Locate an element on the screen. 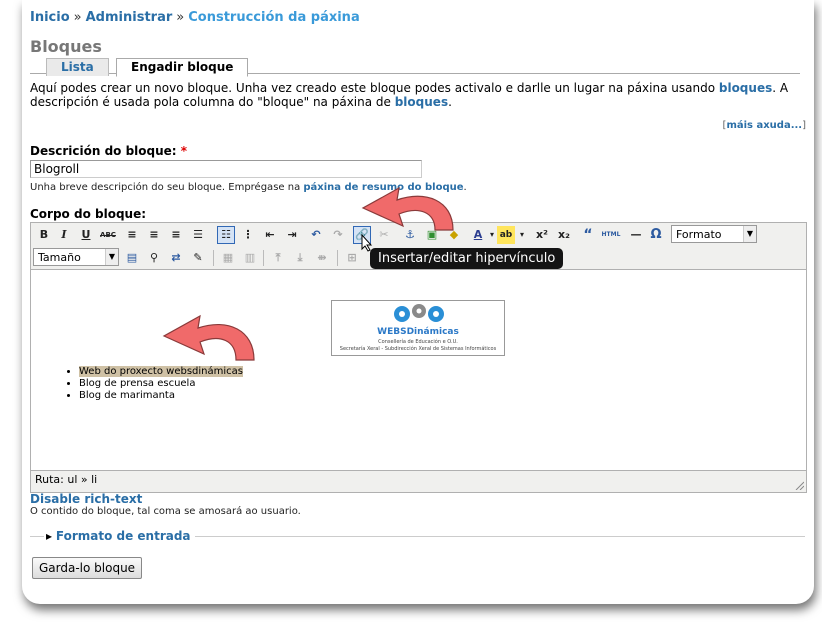 The width and height of the screenshot is (822, 626). redo-icon: ↷ is located at coordinates (338, 235).